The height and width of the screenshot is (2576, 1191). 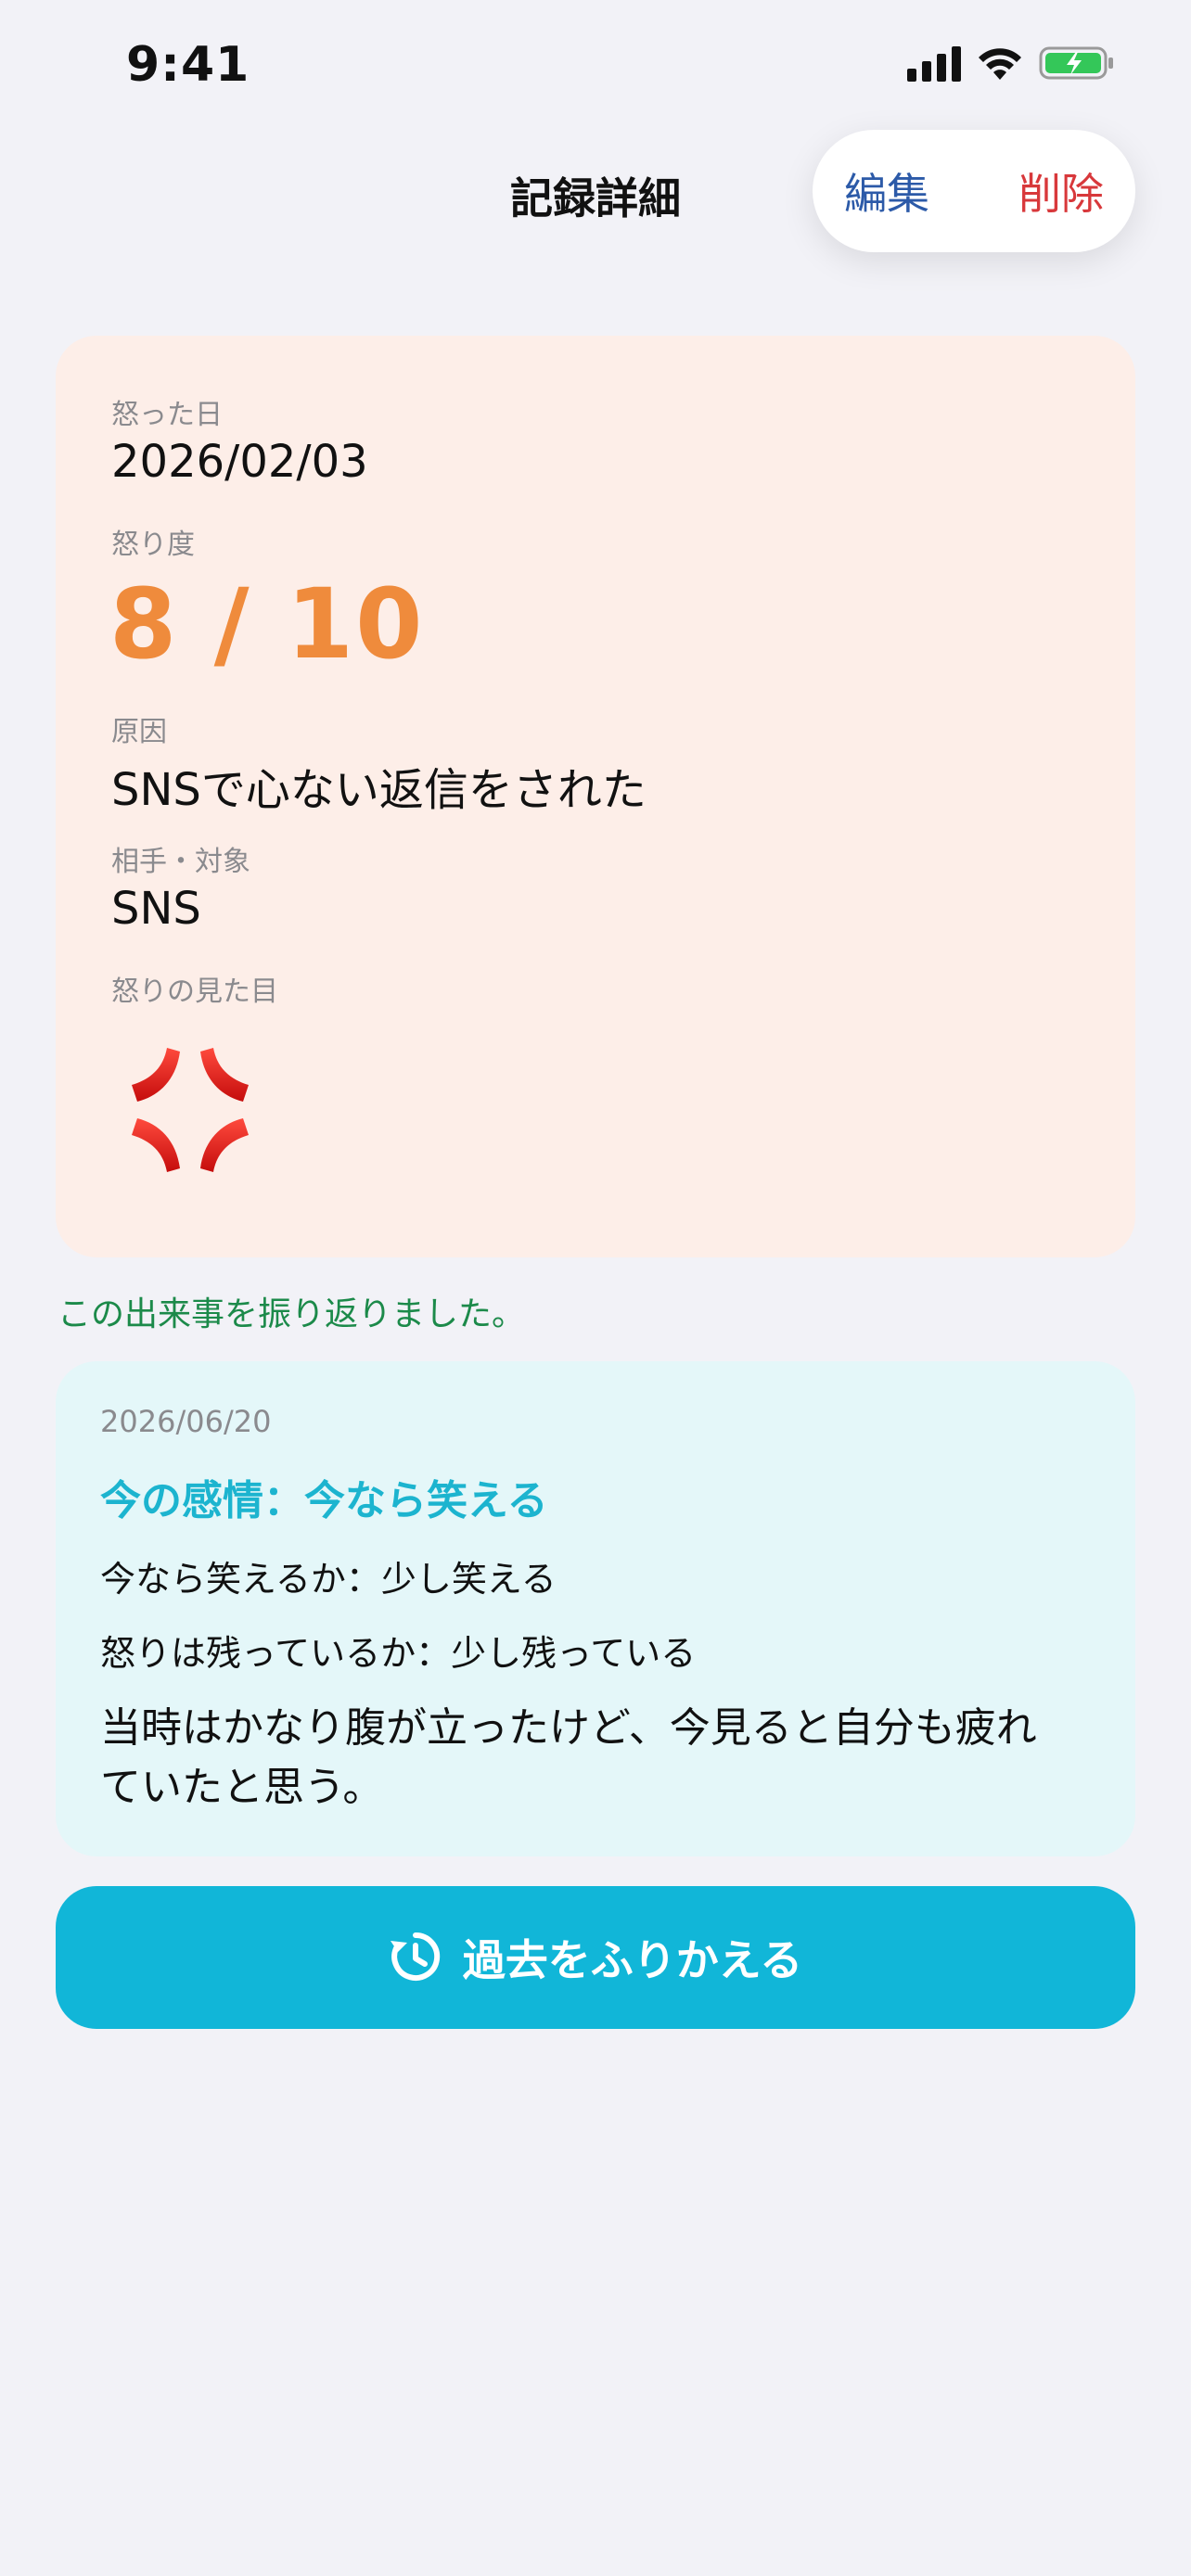 I want to click on cause-label: 原因, so click(x=139, y=732).